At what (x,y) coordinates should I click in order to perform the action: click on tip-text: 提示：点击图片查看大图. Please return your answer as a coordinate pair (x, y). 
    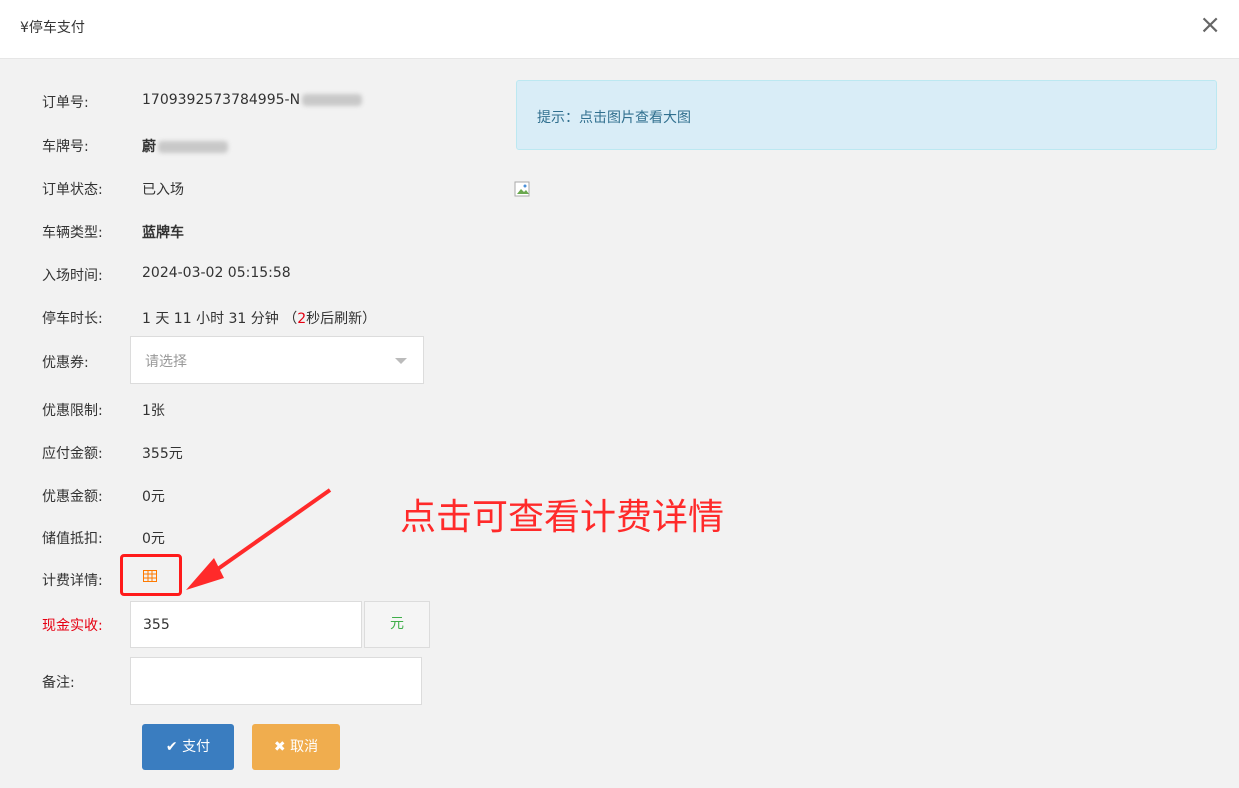
    Looking at the image, I should click on (614, 118).